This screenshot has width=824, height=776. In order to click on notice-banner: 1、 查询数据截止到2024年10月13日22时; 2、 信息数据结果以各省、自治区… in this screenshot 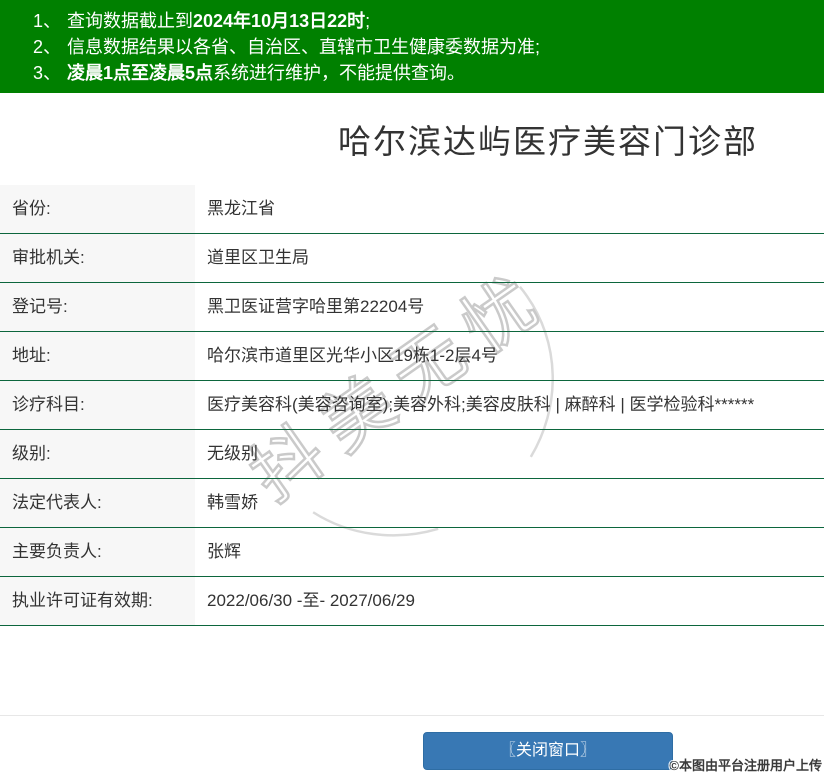, I will do `click(412, 46)`.